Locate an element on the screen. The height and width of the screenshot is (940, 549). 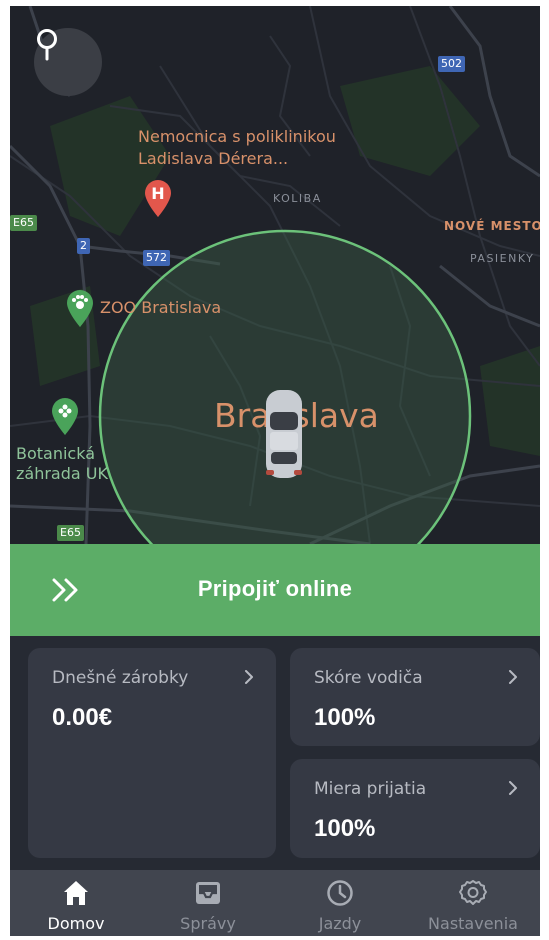
garden-label: Botanická záhrada UK is located at coordinates (62, 464).